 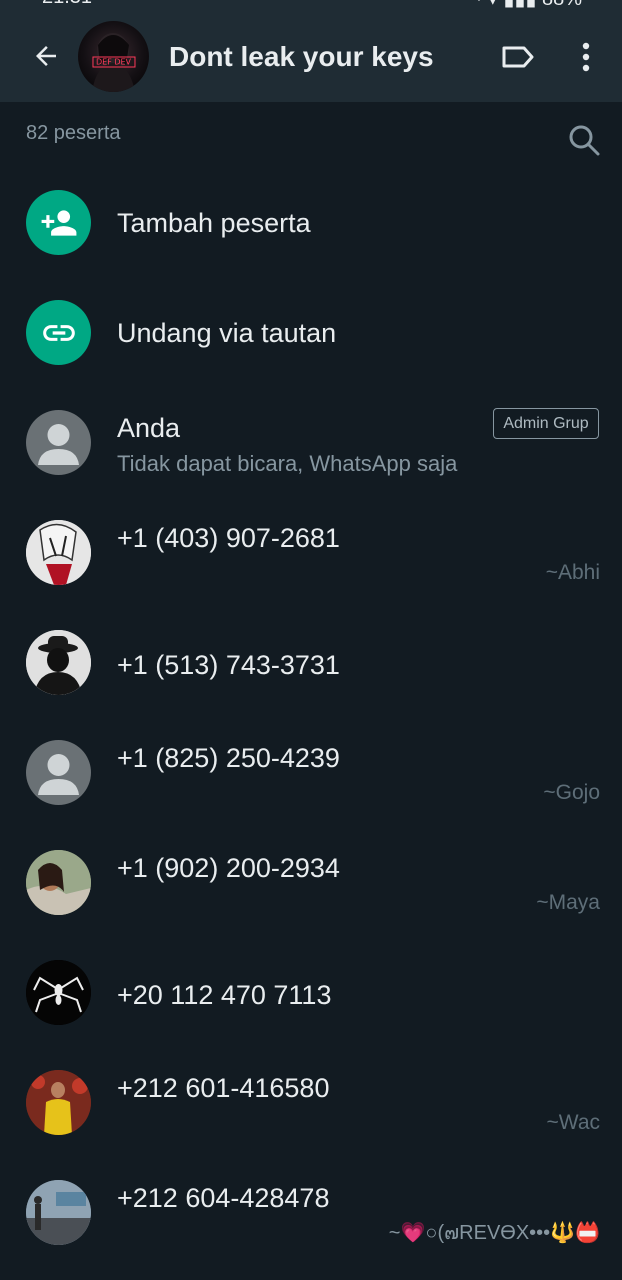 I want to click on group-title: Dont leak your keys, so click(x=301, y=57).